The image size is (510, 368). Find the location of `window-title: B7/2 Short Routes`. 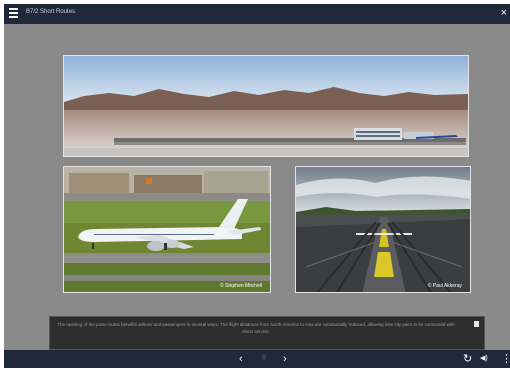

window-title: B7/2 Short Routes is located at coordinates (51, 12).